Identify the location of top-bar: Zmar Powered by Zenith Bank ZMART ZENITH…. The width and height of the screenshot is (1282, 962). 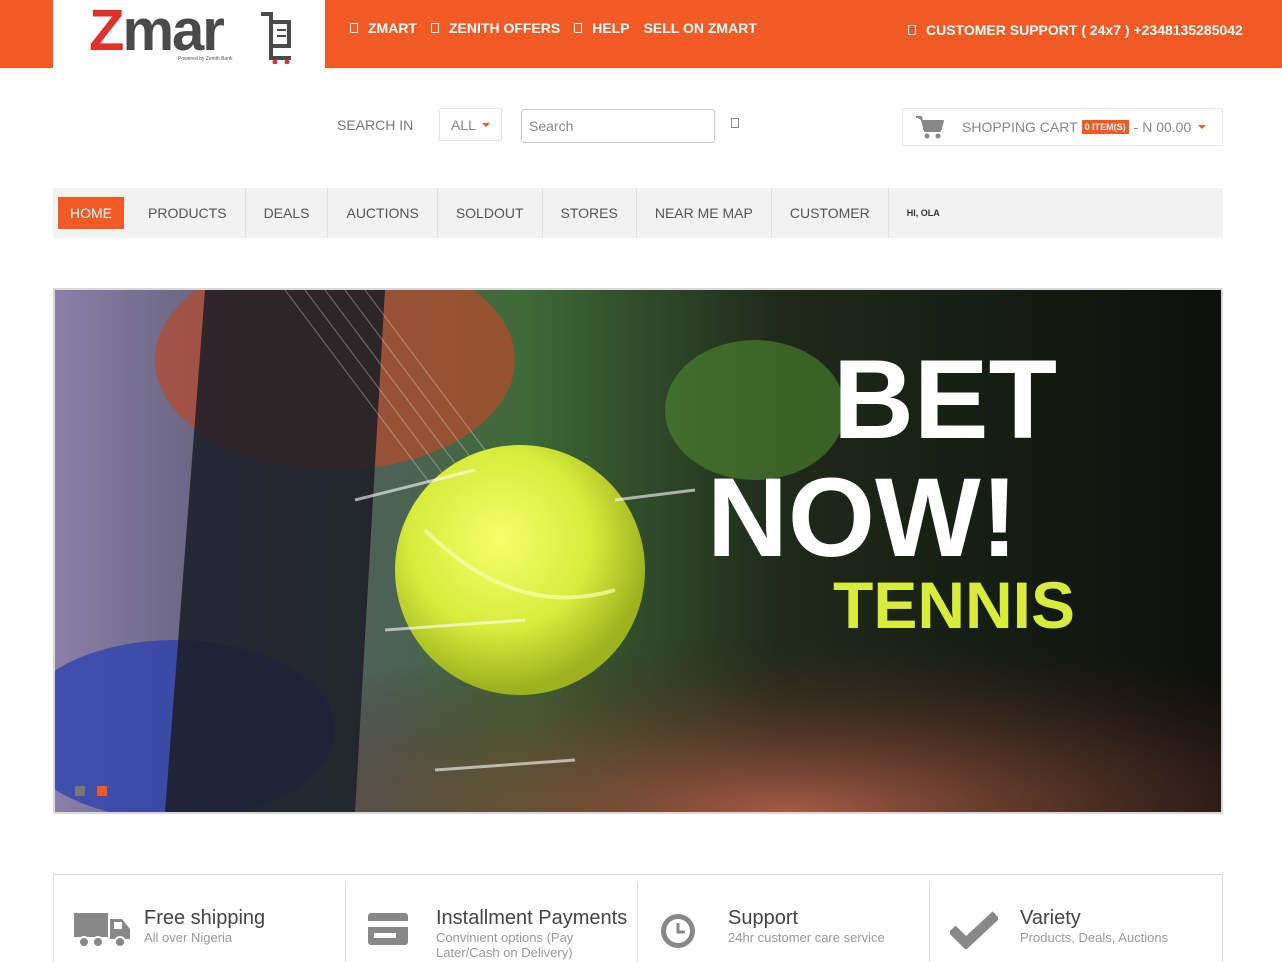
(641, 34).